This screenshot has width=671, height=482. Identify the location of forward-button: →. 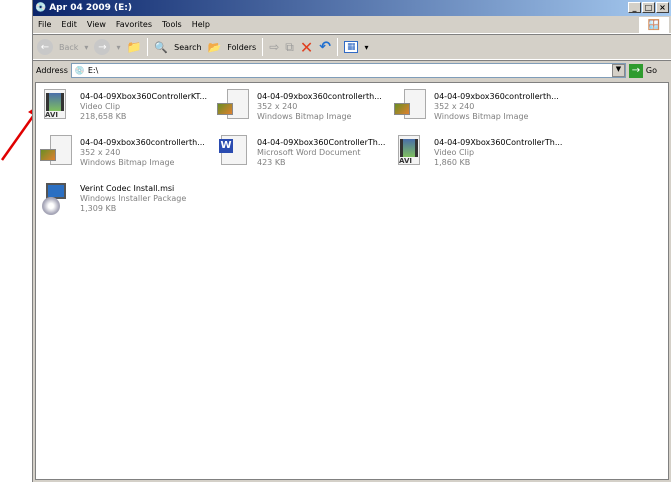
(102, 47).